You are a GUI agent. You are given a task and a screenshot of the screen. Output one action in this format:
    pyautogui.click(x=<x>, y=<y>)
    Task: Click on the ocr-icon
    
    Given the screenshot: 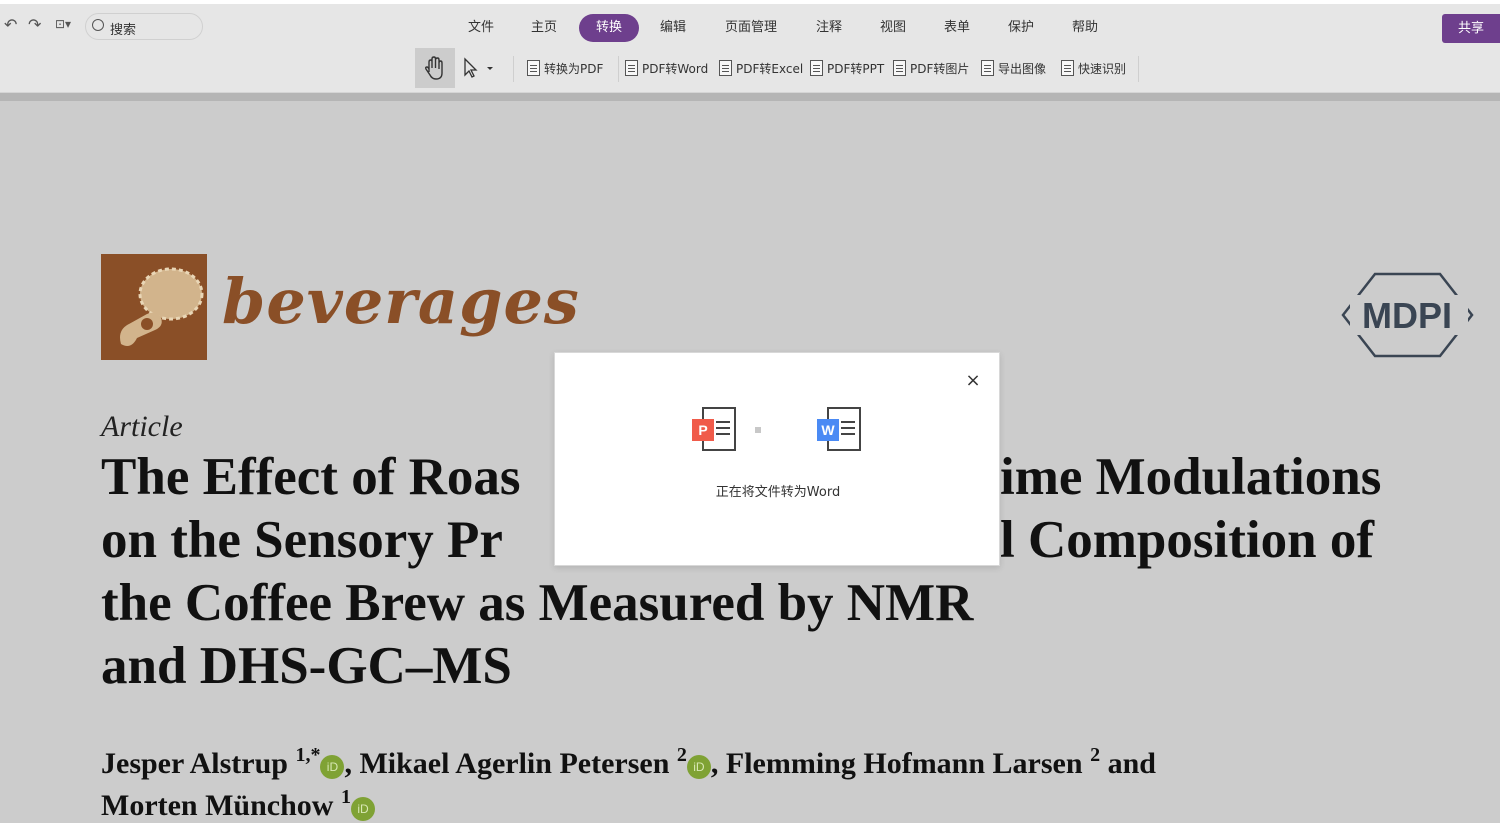 What is the action you would take?
    pyautogui.click(x=1067, y=68)
    